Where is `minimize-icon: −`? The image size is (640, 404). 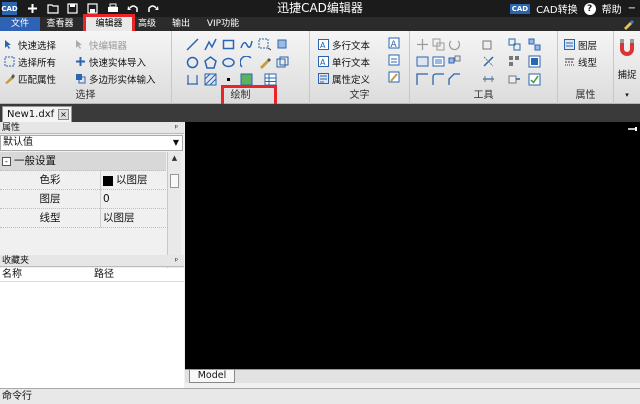
minimize-icon: − is located at coordinates (632, 8).